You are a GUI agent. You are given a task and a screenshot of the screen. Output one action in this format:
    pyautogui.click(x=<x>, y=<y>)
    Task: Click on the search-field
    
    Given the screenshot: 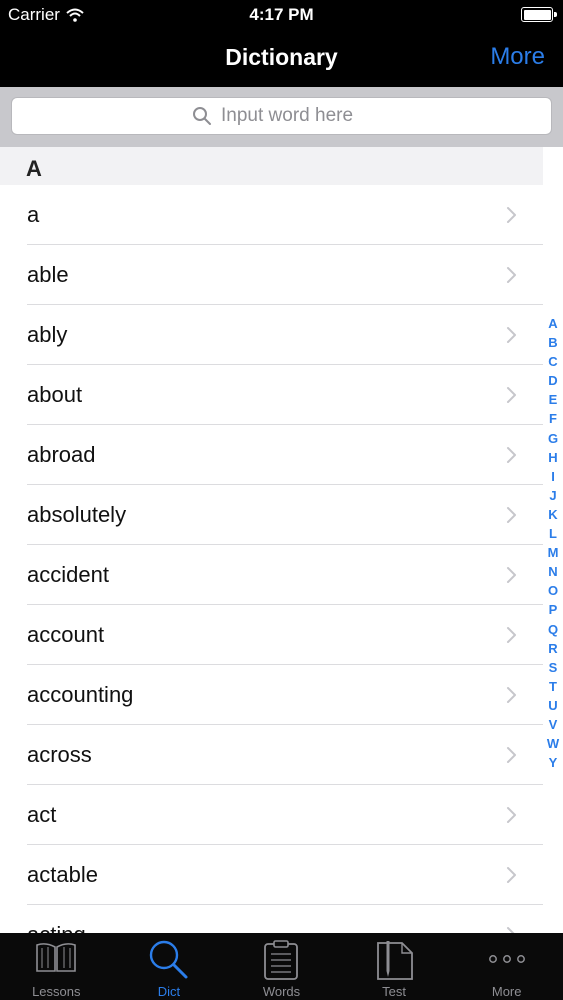 What is the action you would take?
    pyautogui.click(x=281, y=116)
    